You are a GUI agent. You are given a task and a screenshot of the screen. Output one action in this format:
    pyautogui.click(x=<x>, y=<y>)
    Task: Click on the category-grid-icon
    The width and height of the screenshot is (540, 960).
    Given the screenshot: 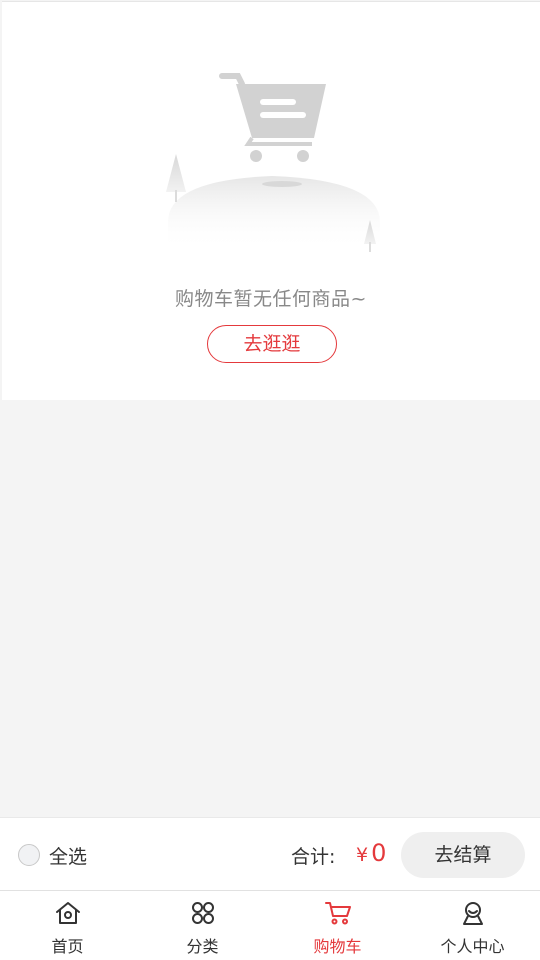 What is the action you would take?
    pyautogui.click(x=202, y=913)
    